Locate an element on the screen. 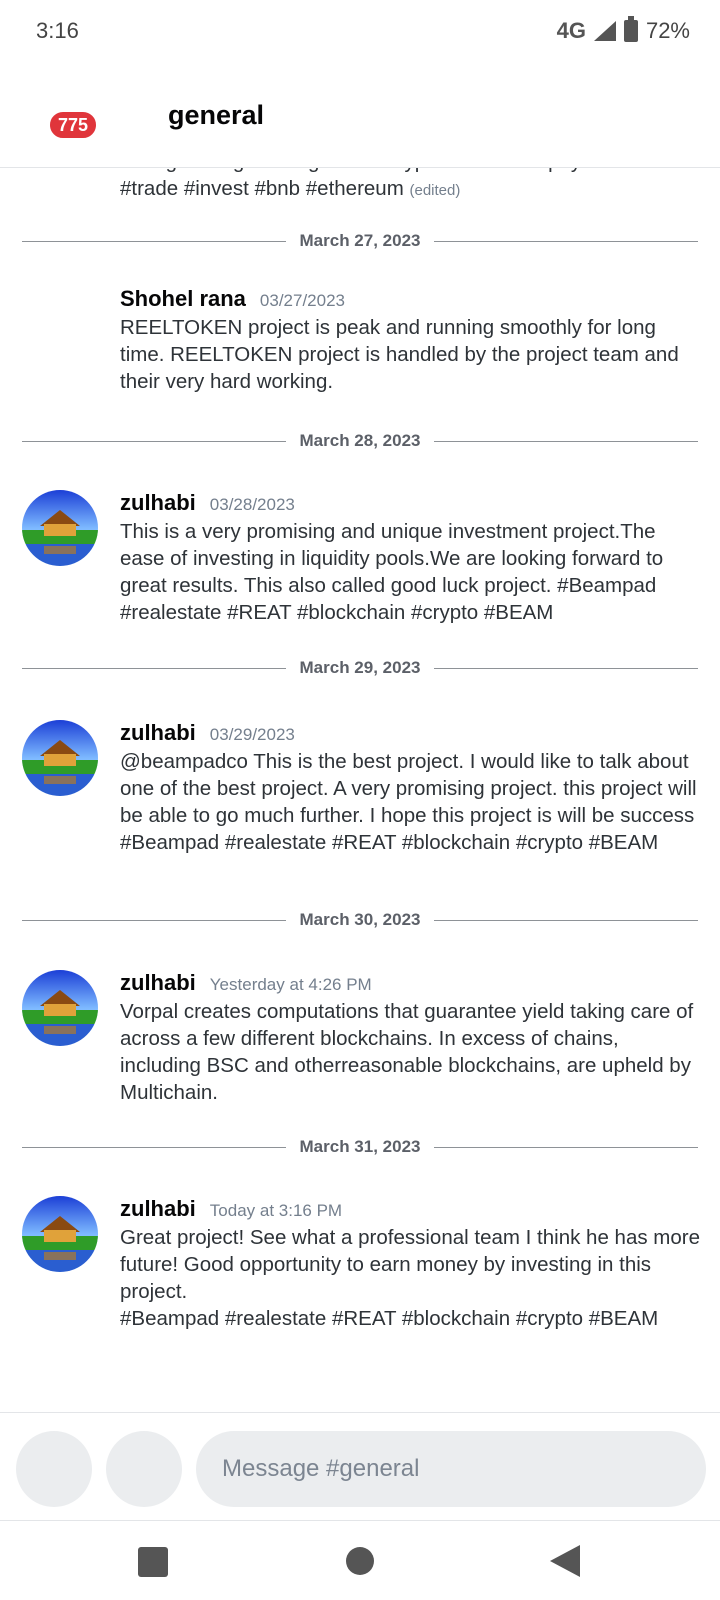 The width and height of the screenshot is (720, 1600). message-timestamp: Yesterday at 4:26 PM is located at coordinates (290, 984).